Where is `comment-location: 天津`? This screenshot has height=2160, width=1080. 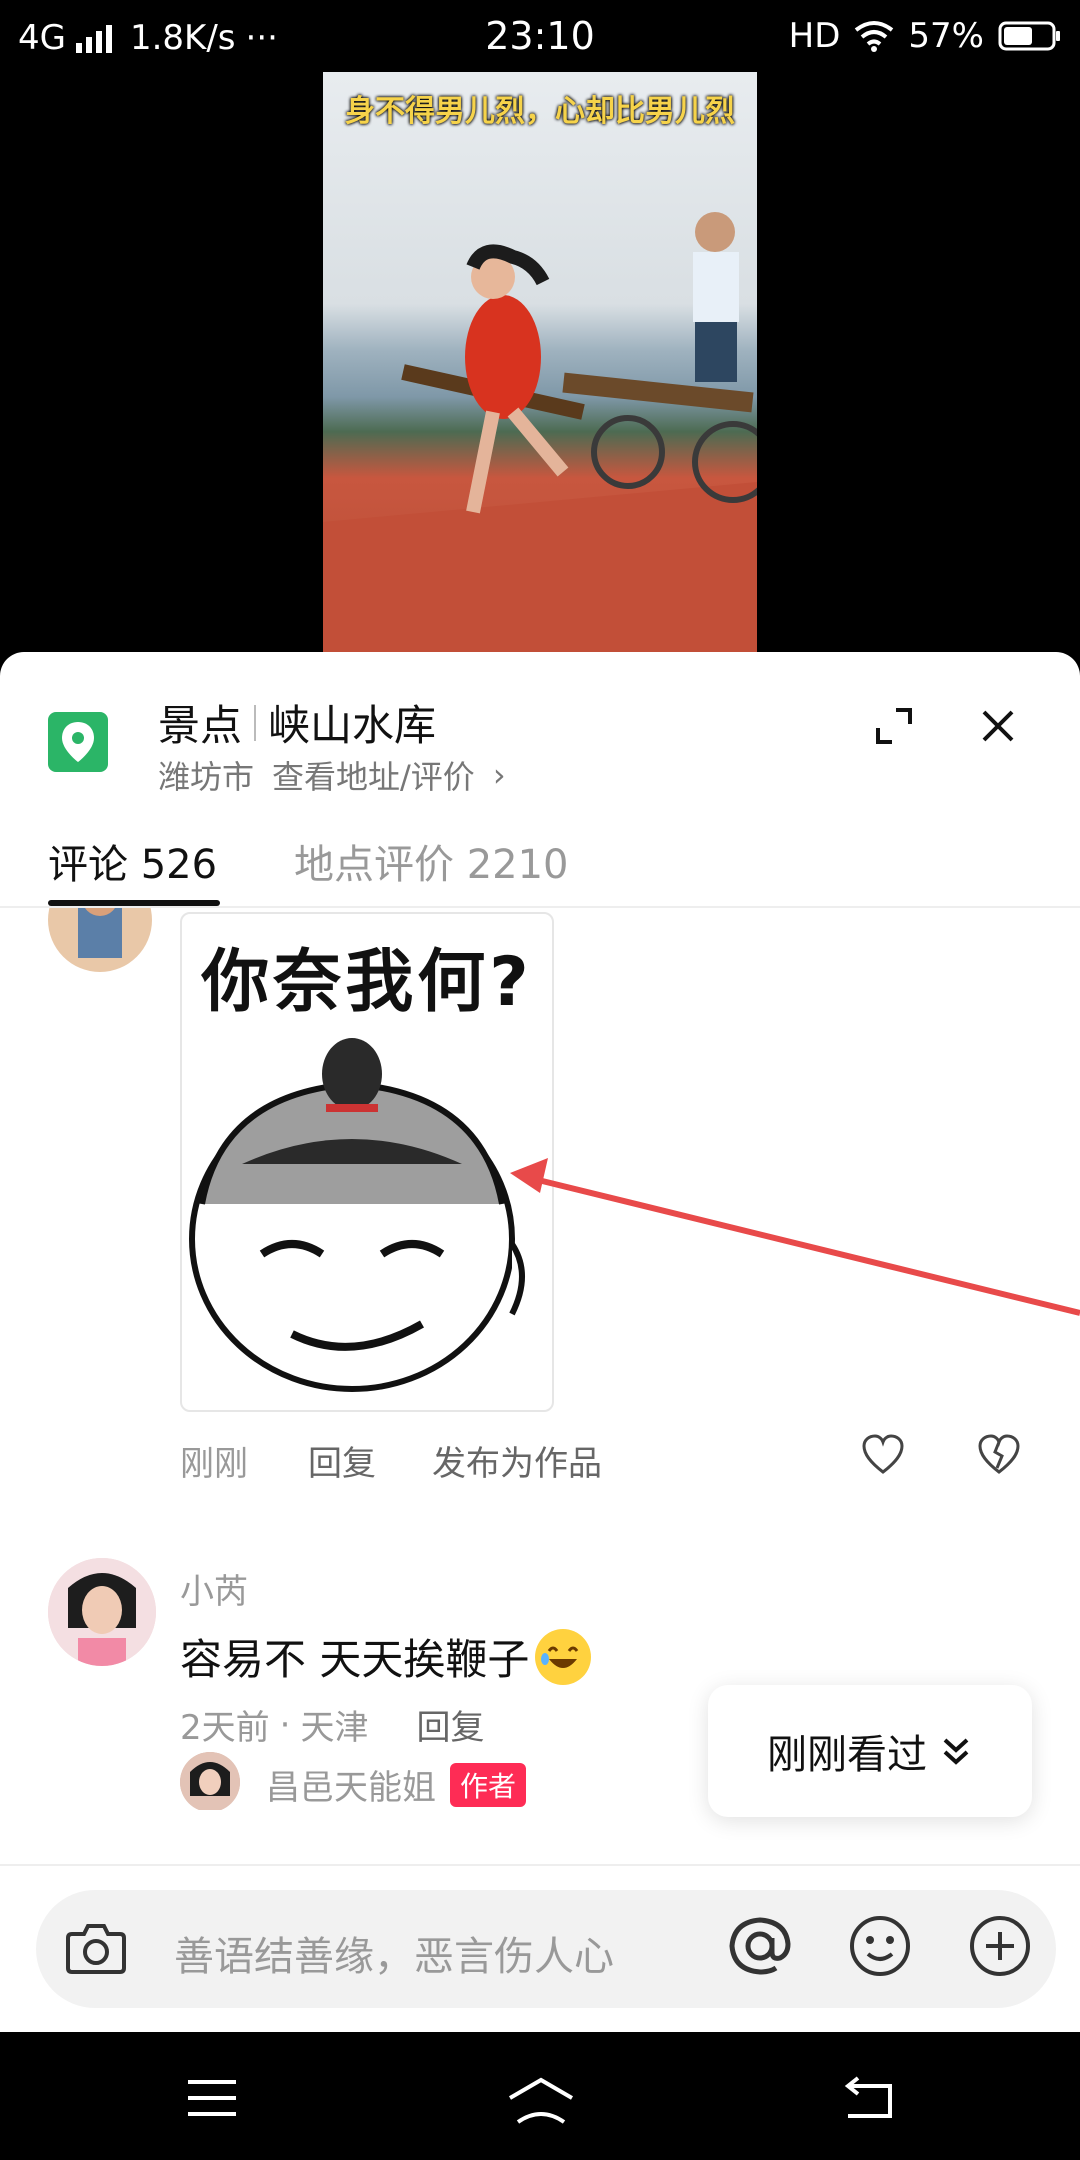 comment-location: 天津 is located at coordinates (334, 1728).